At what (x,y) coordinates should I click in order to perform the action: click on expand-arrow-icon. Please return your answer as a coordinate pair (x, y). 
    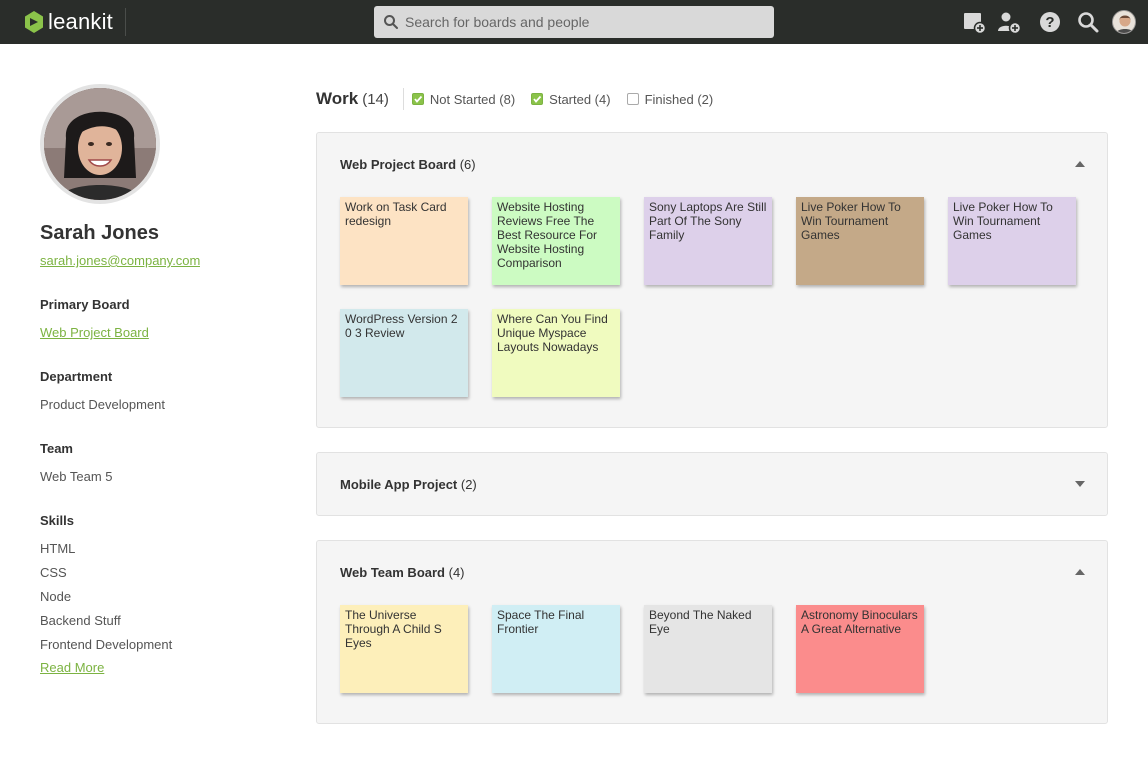
    Looking at the image, I should click on (1080, 484).